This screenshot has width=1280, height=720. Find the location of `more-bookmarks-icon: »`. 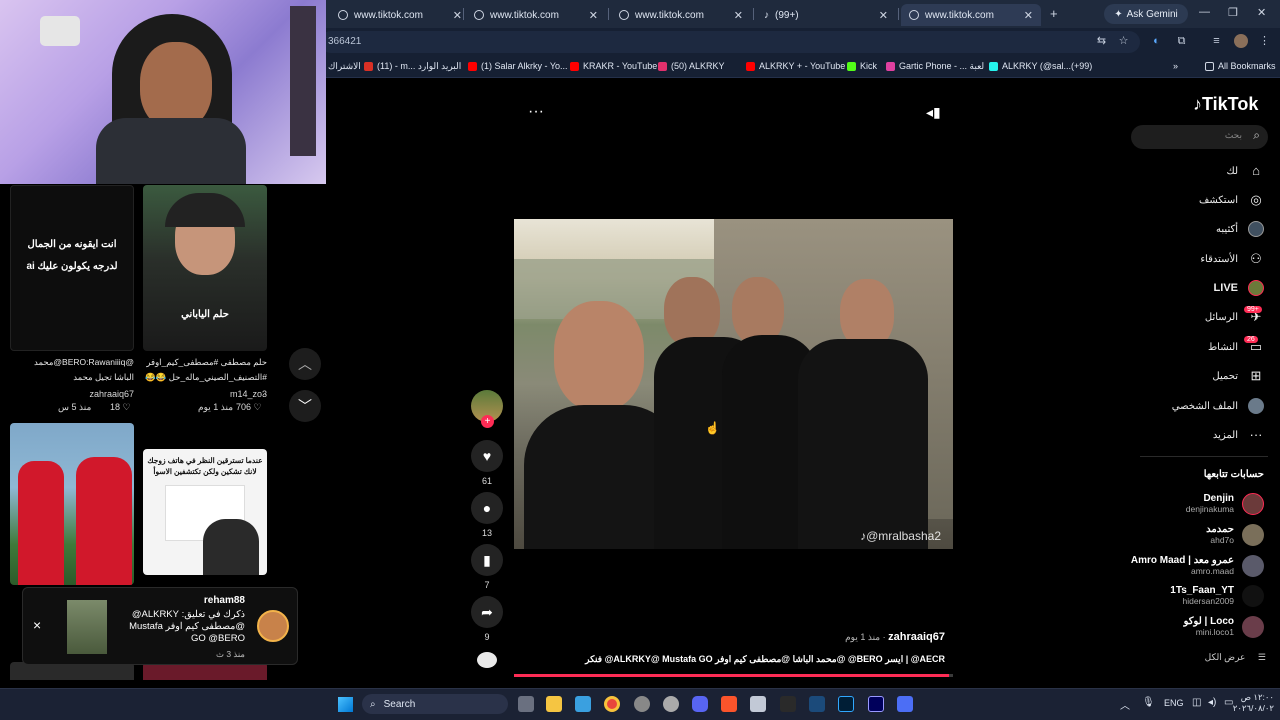

more-bookmarks-icon: » is located at coordinates (1175, 66).